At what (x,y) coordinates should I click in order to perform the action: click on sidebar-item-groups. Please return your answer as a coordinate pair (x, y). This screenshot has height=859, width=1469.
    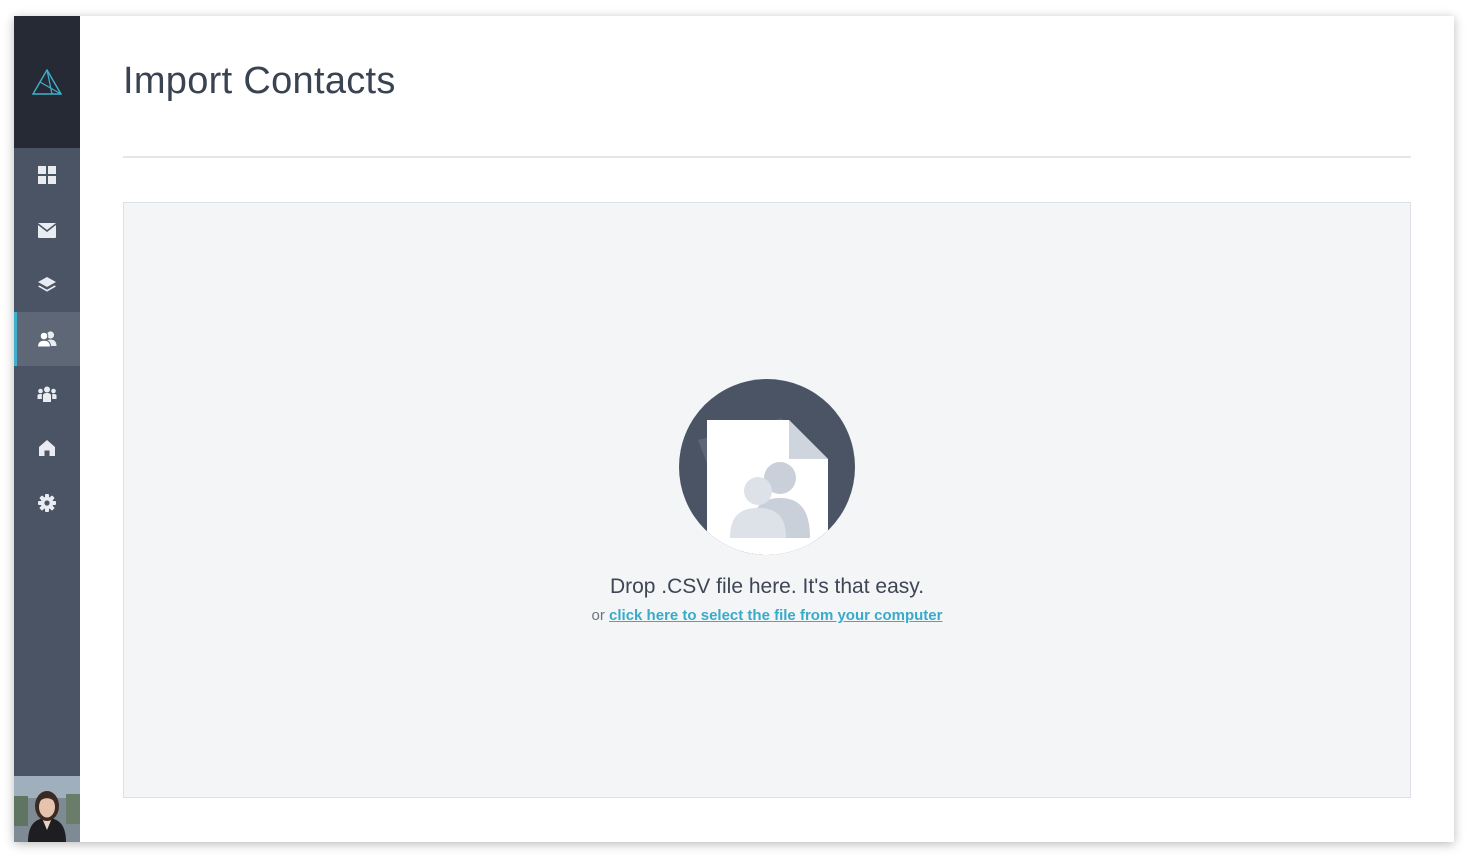
    Looking at the image, I should click on (47, 394).